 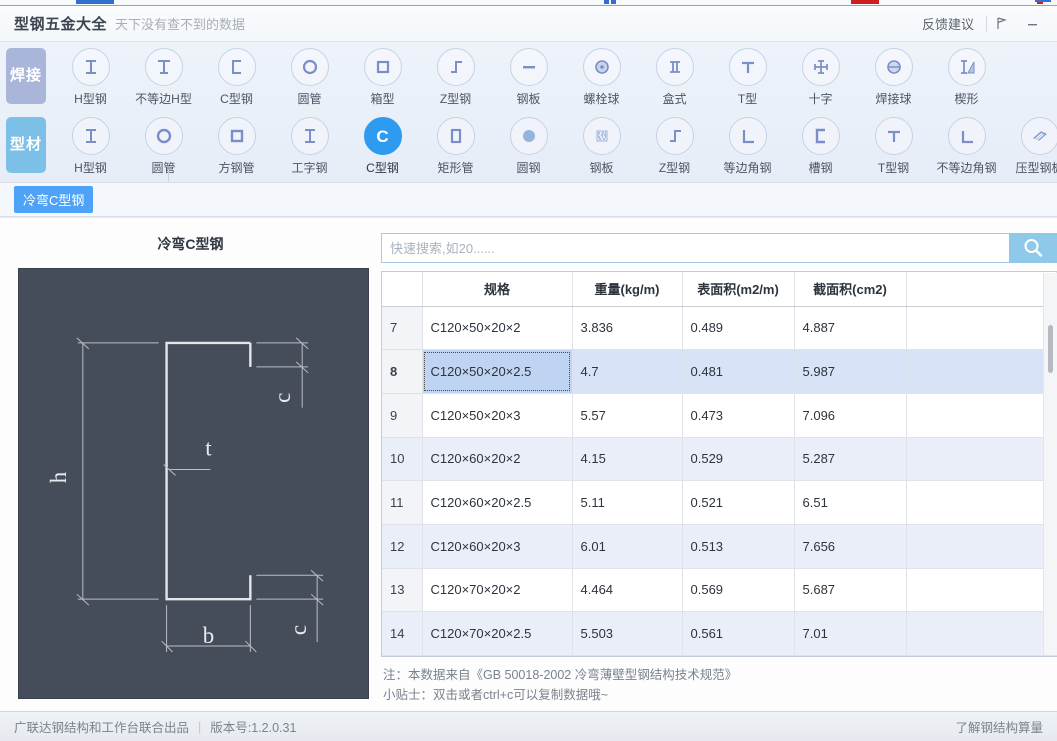 I want to click on cell-weight: 6.01, so click(x=627, y=546).